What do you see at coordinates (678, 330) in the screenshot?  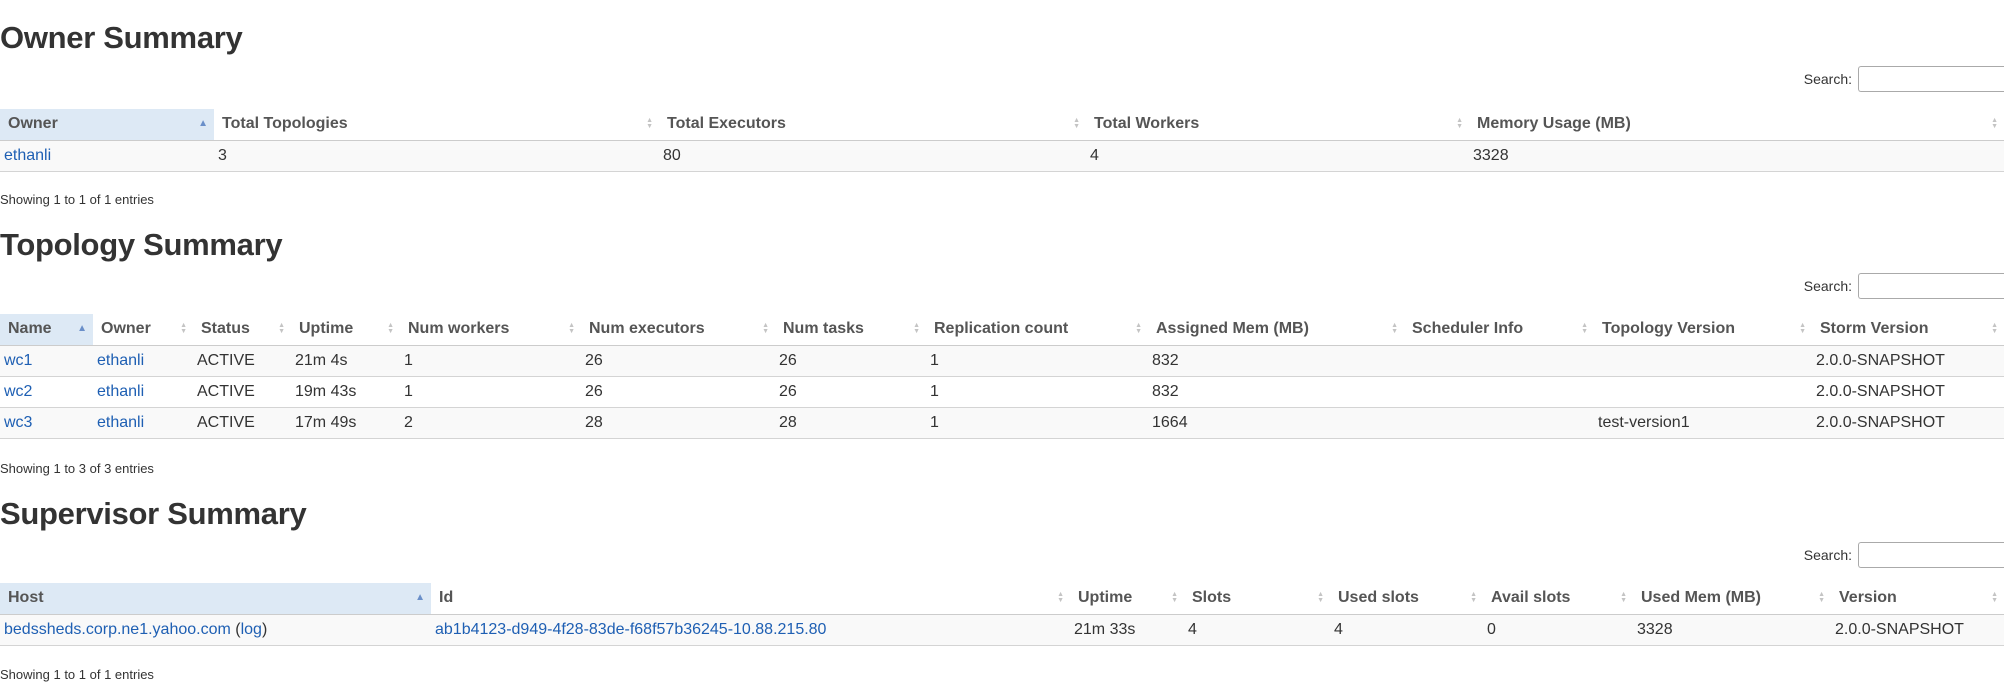 I see `topology-col-num-executors: Num executors ▲ ▼` at bounding box center [678, 330].